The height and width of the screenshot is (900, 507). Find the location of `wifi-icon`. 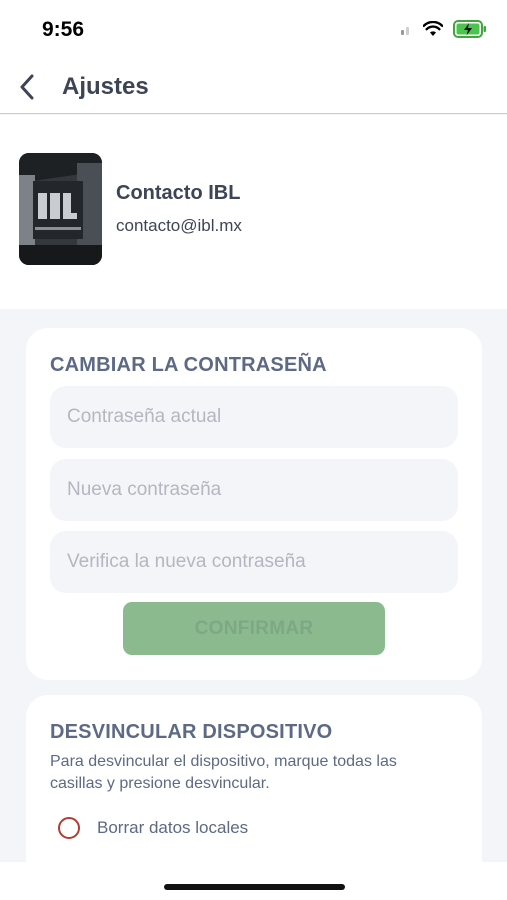

wifi-icon is located at coordinates (433, 28).